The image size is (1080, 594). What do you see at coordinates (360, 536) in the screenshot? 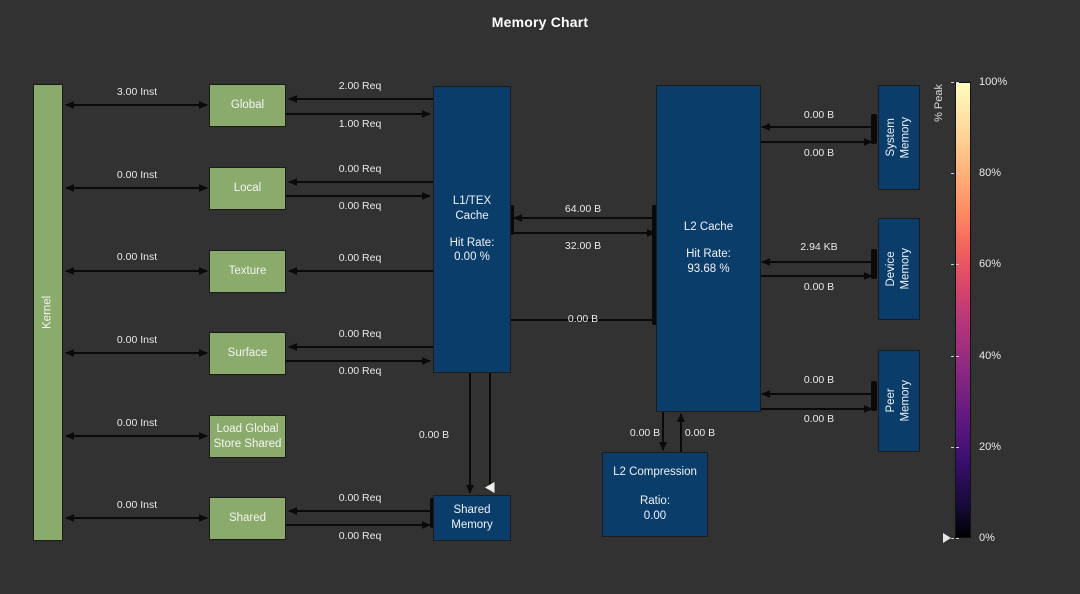
I see `edge-label-shared-out: 0.00 Req` at bounding box center [360, 536].